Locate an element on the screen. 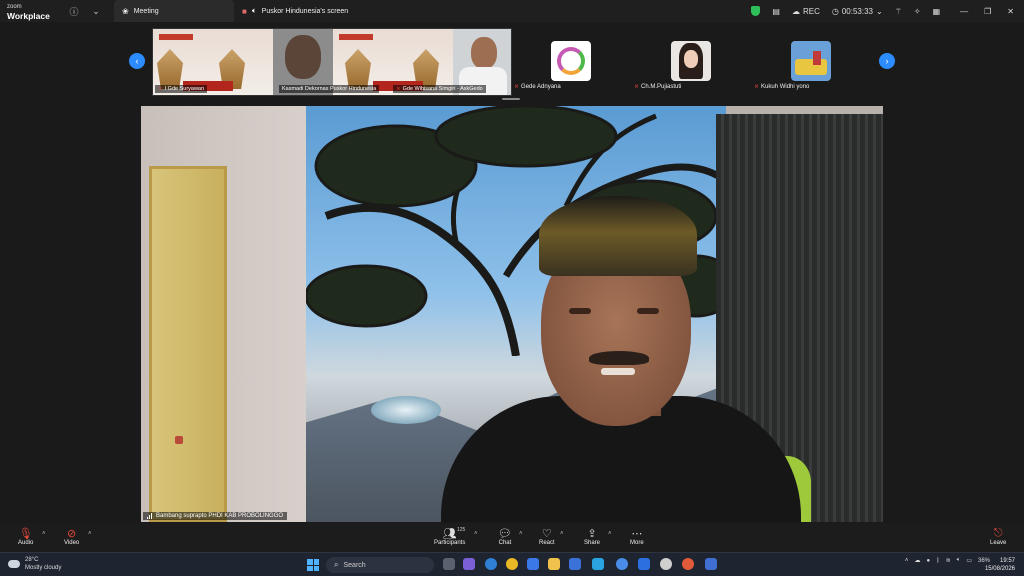 This screenshot has width=1024, height=576. gallery-scroll-indicator is located at coordinates (511, 99).